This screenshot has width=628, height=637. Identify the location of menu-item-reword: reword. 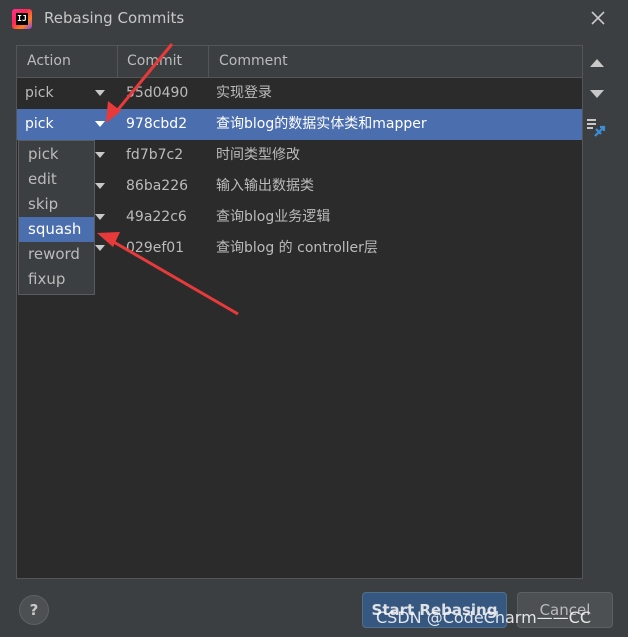
(56, 254).